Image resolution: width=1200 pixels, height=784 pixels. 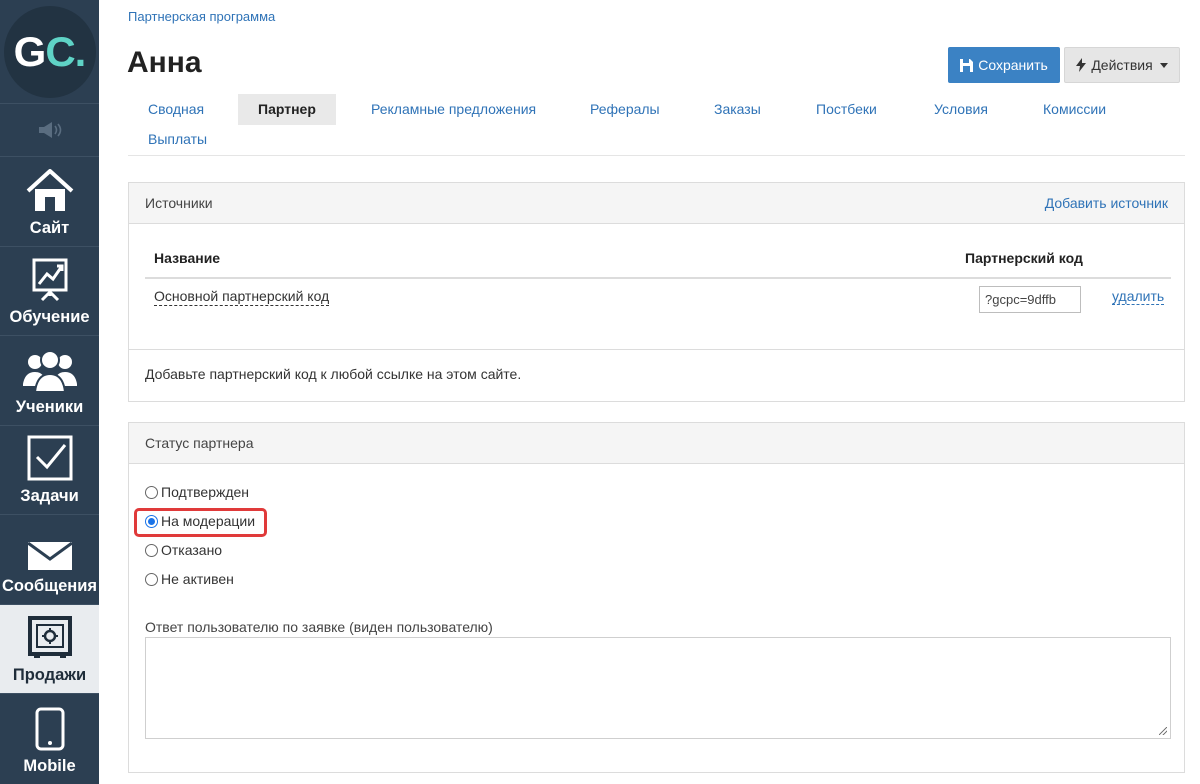 I want to click on status-option-label: Не активен, so click(x=197, y=579).